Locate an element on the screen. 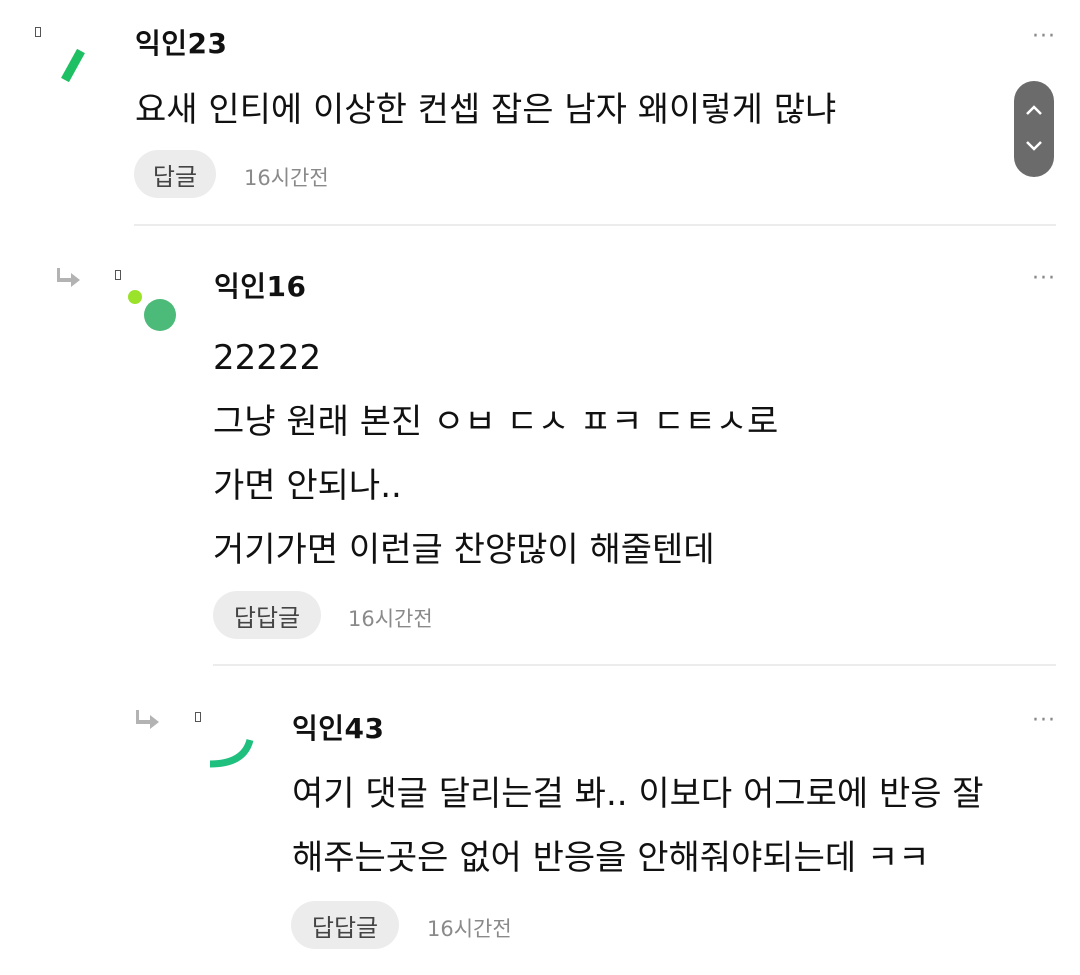 This screenshot has width=1080, height=975. comment-body-line: 그냥 원래 본진 ㅇㅂ ㄷㅅ ㅍㅋ ㄷㅌㅅ로 is located at coordinates (496, 422).